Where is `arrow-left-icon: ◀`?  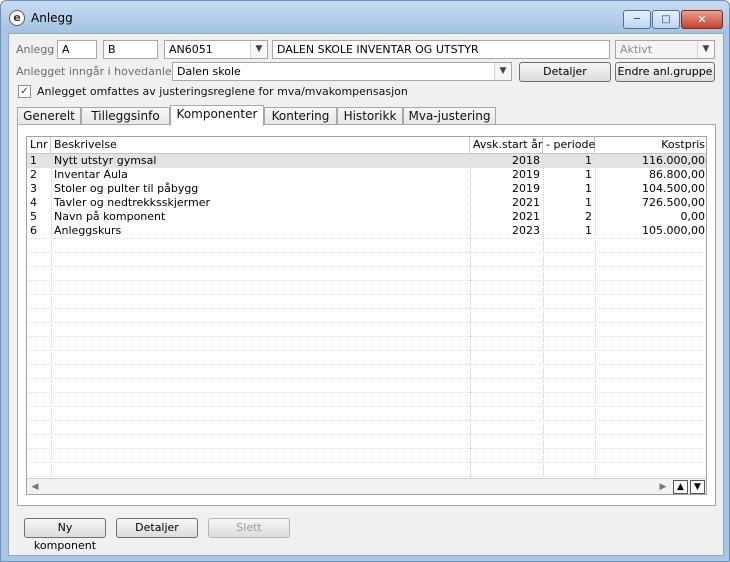
arrow-left-icon: ◀ is located at coordinates (35, 487).